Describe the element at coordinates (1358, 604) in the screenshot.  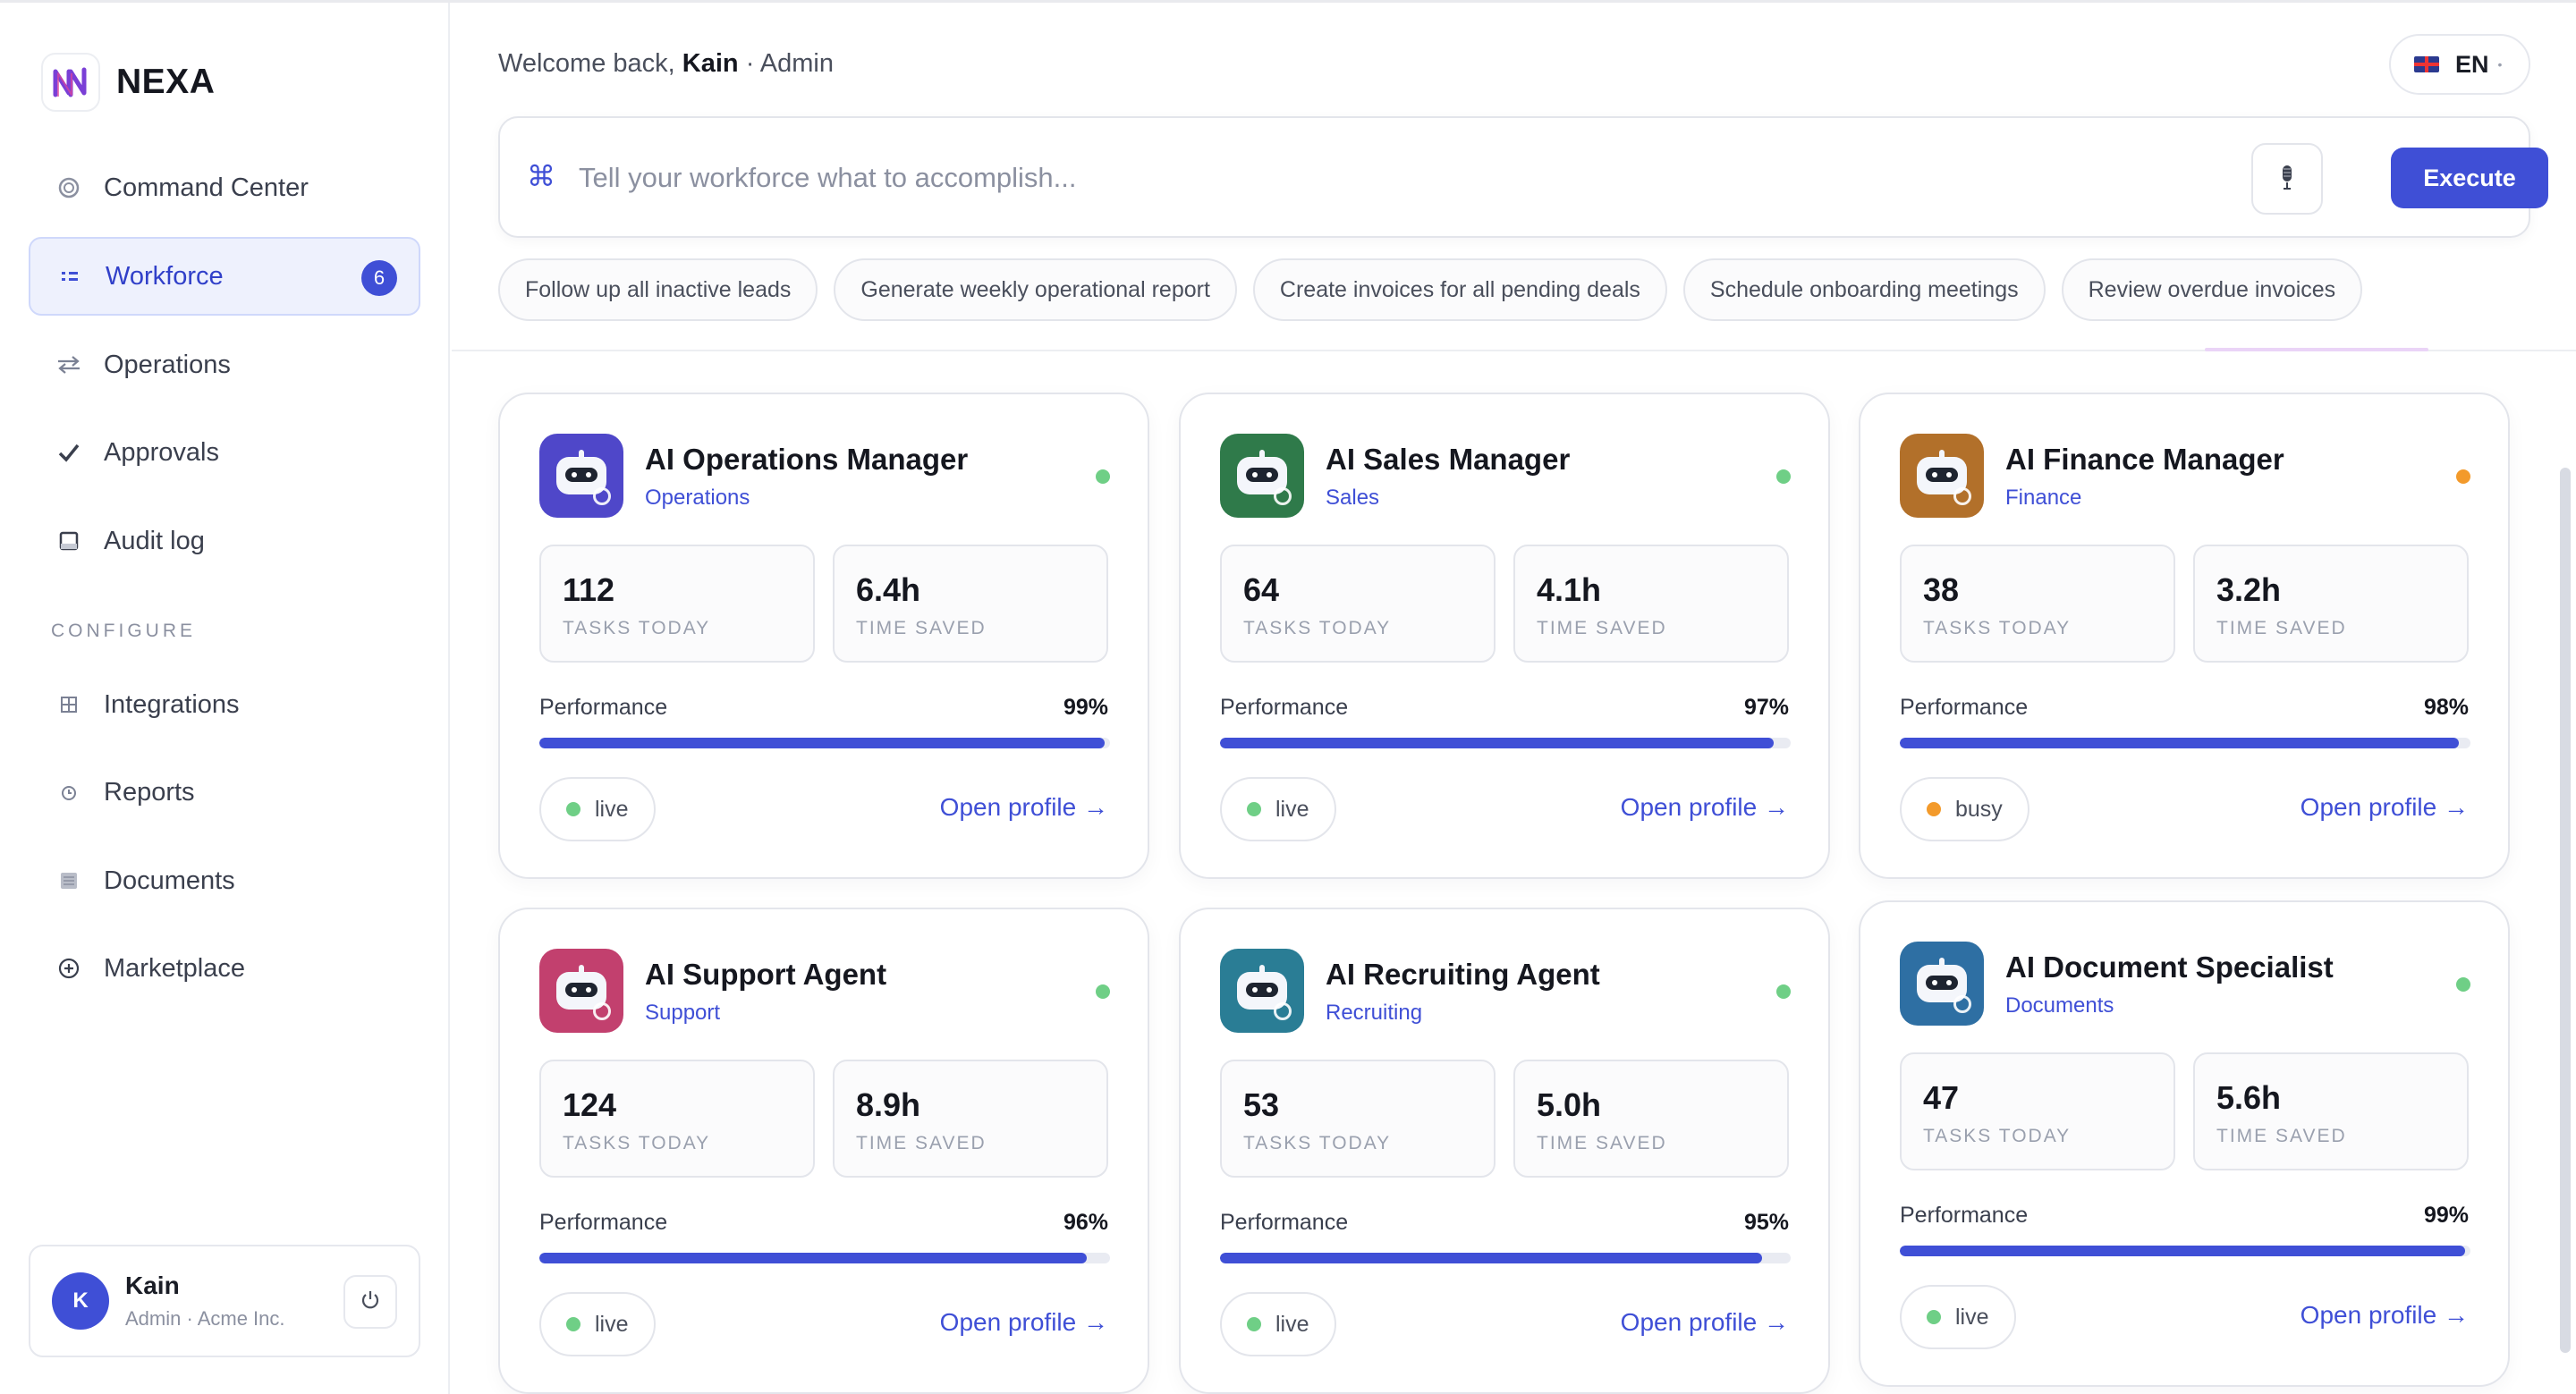
I see `tasks-today-stat: 64 TASKS TODAY` at that location.